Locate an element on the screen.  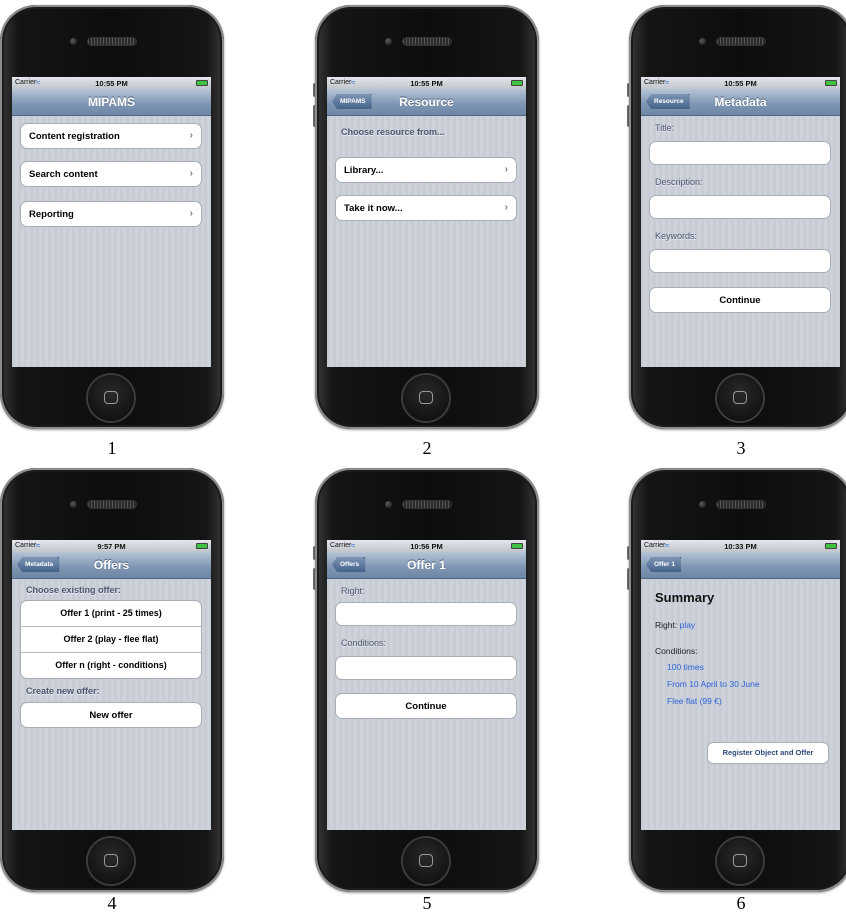
offer-item-n: Offer n (right - conditions) is located at coordinates (111, 665).